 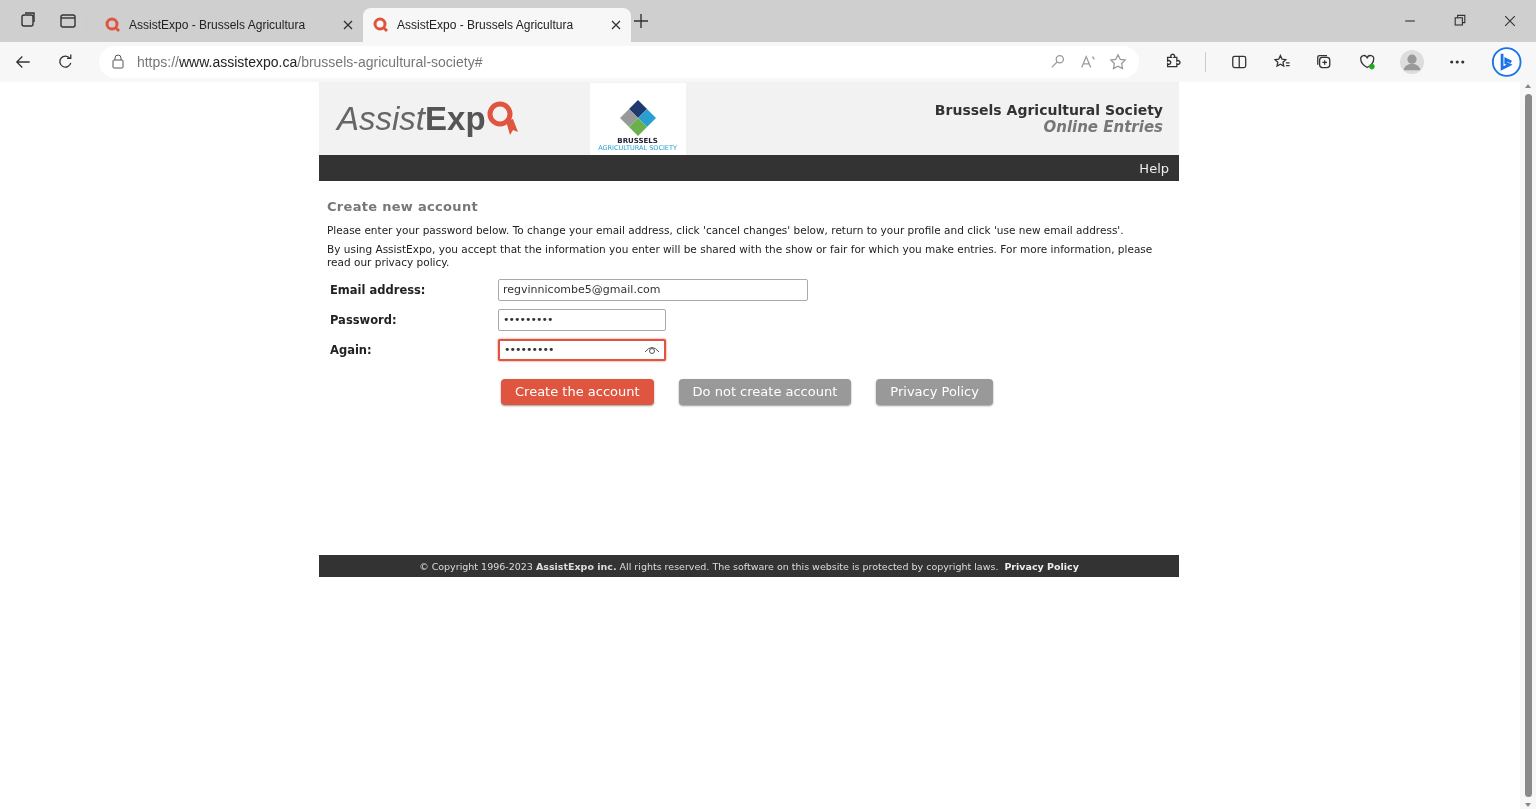 I want to click on field-label: Email address:, so click(x=378, y=289).